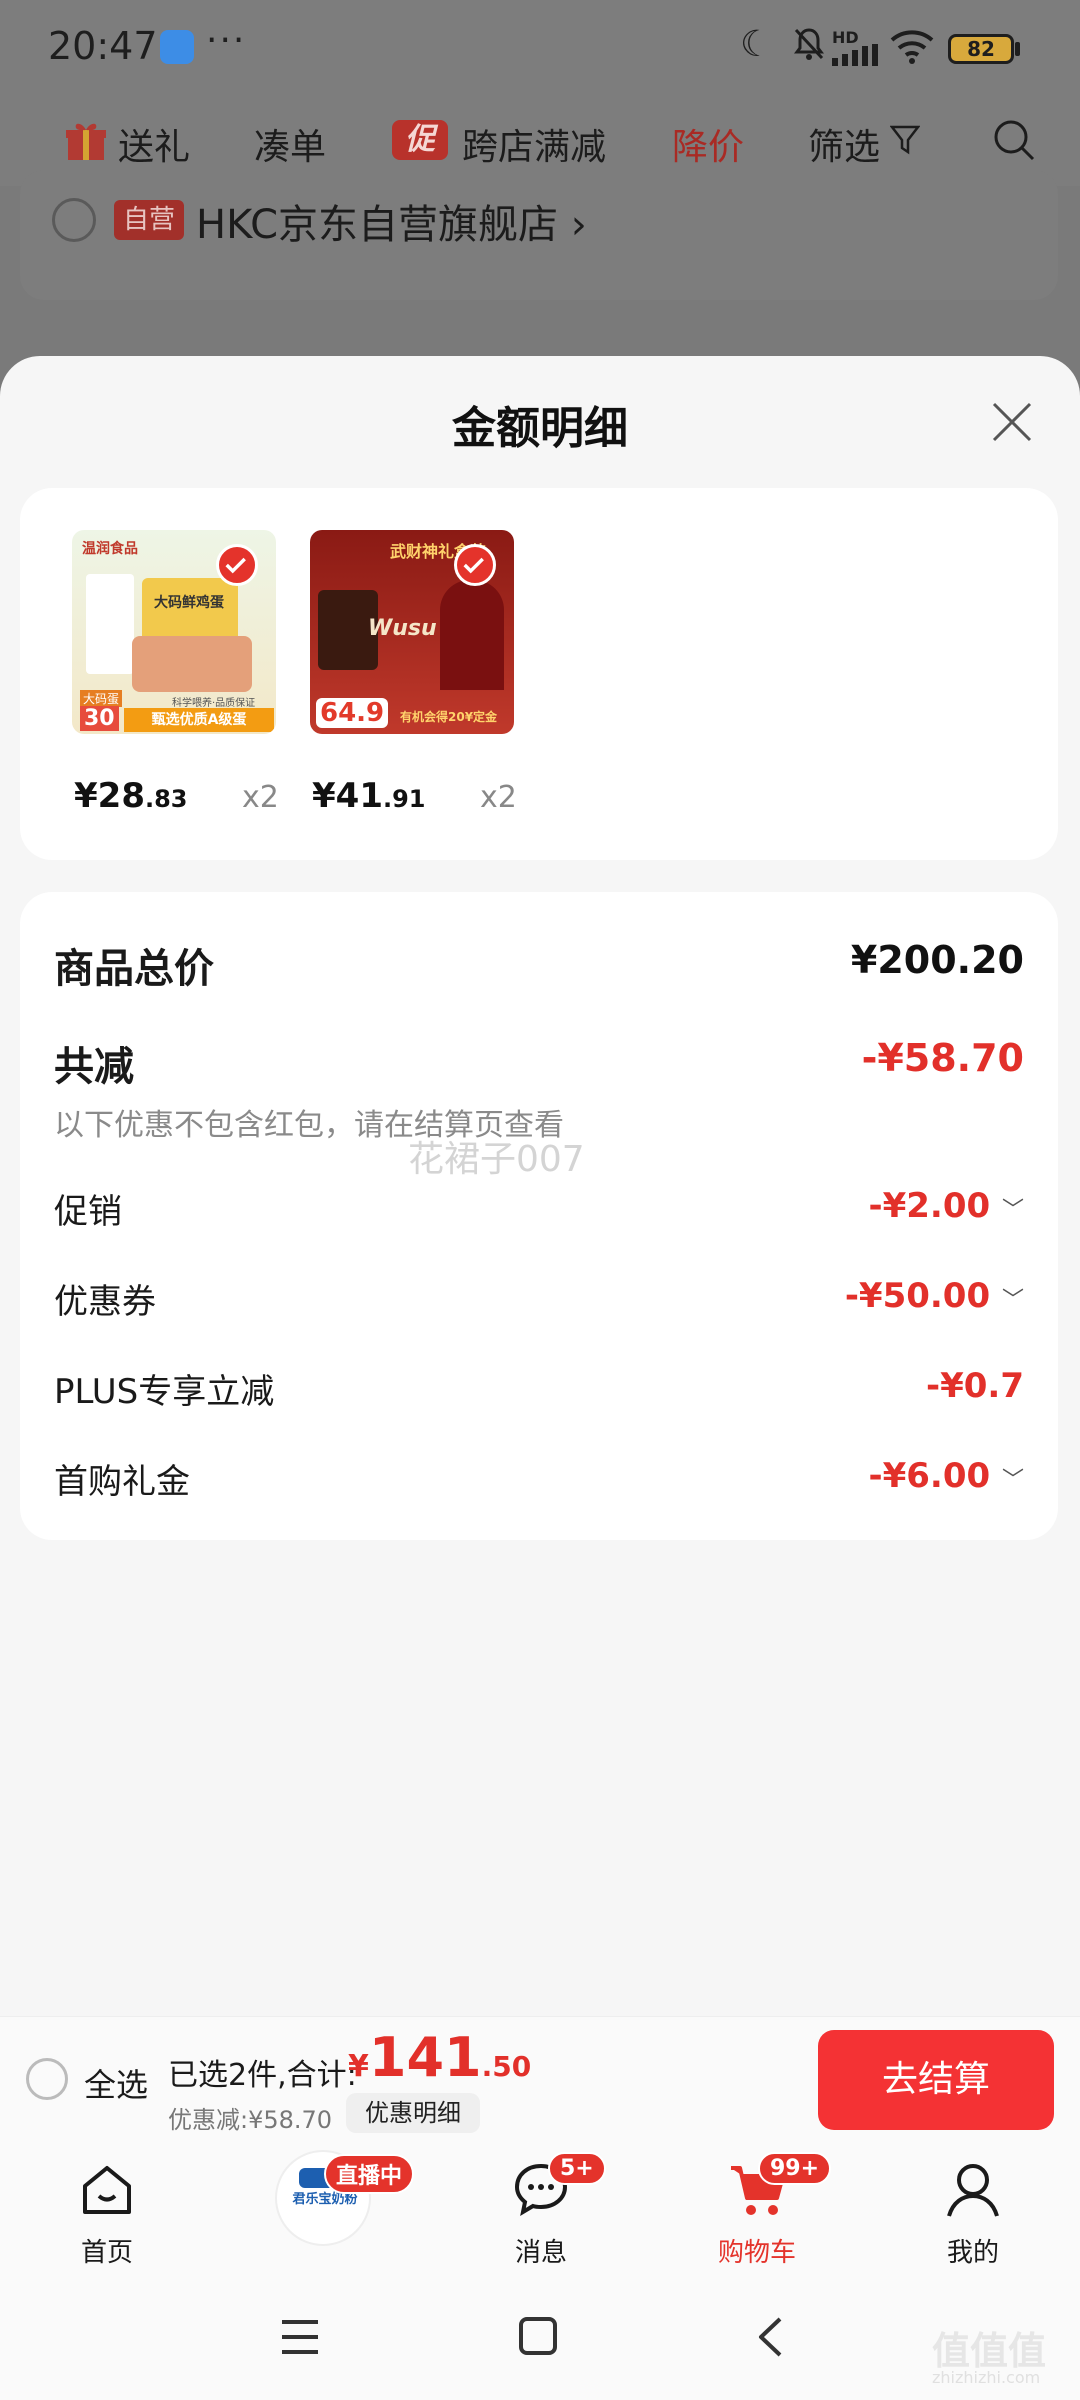 Image resolution: width=1080 pixels, height=2400 pixels. Describe the element at coordinates (538, 2336) in the screenshot. I see `home-square-icon` at that location.